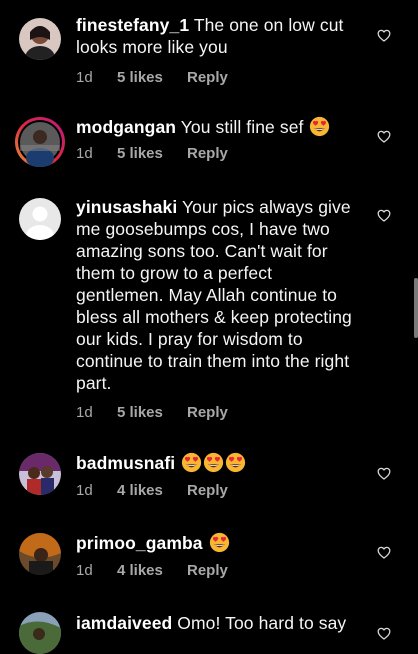  I want to click on comment-text: iamdaiveed Omo! Too hard to say, so click(221, 623).